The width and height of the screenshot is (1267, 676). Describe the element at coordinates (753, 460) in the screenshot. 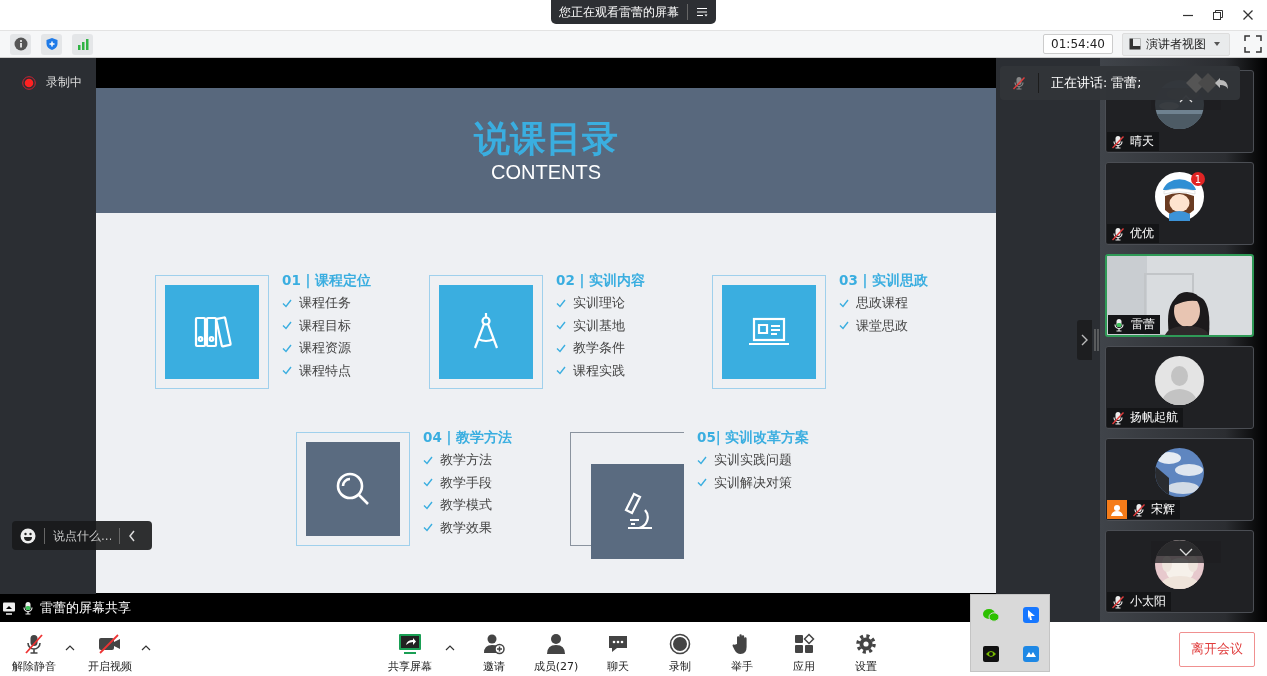

I see `section-point: 实训实践问题` at that location.